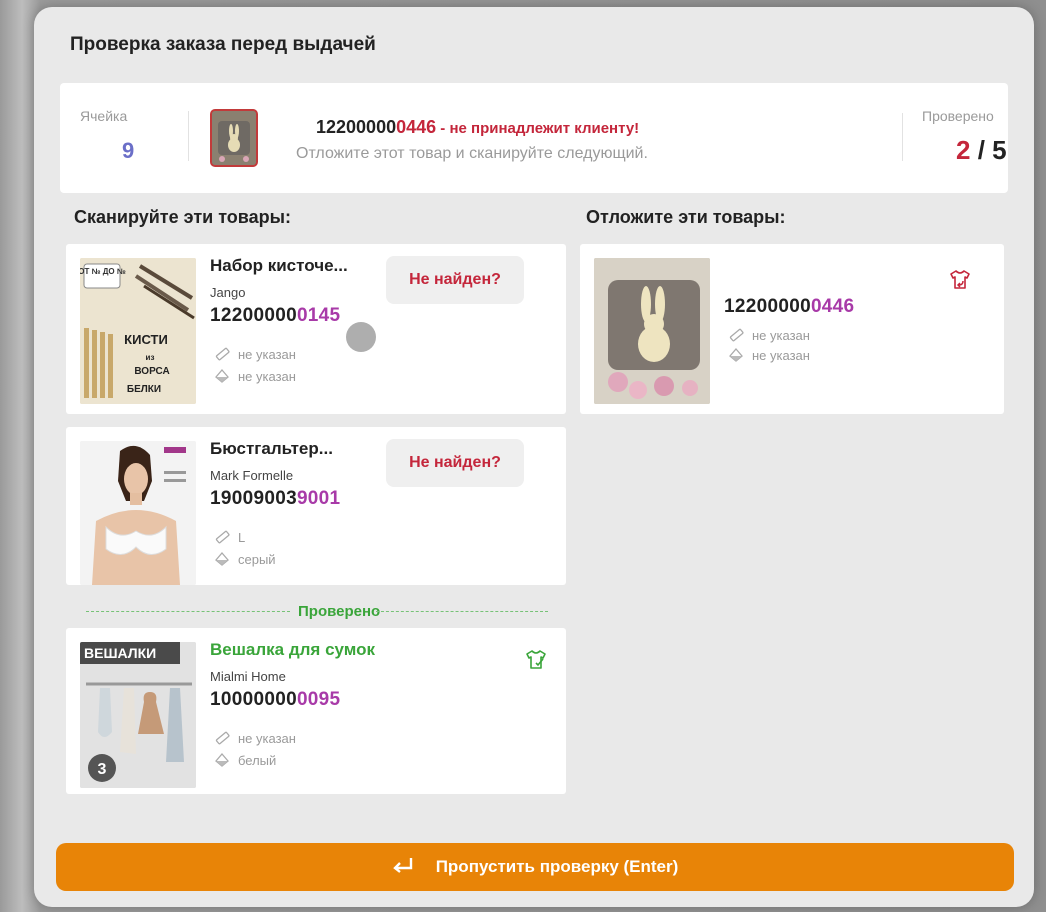  I want to click on scanned-code-prefix: 12200000, so click(356, 127).